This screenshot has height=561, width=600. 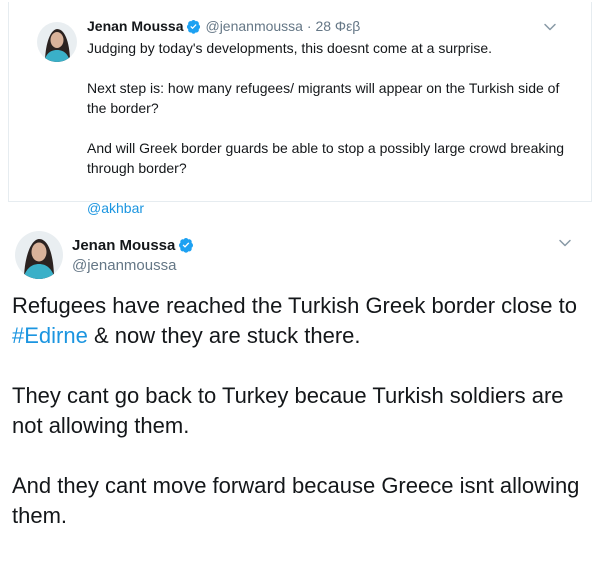 What do you see at coordinates (50, 335) in the screenshot?
I see `hashtag-link: #Edirne` at bounding box center [50, 335].